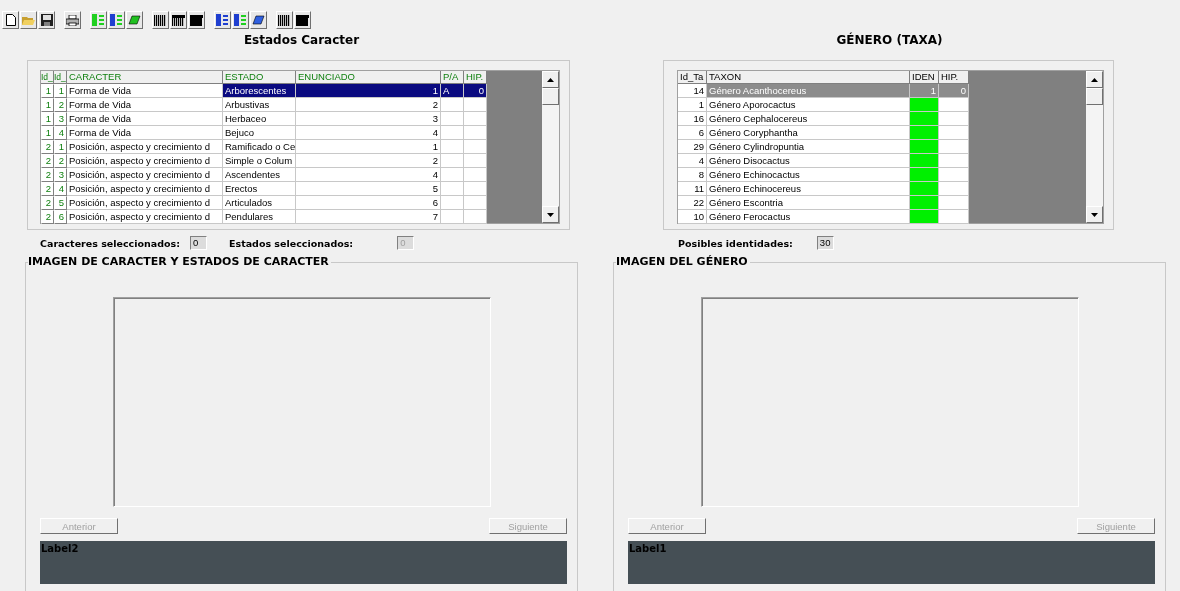 This screenshot has width=1180, height=591. Describe the element at coordinates (452, 77) in the screenshot. I see `column-header: P/A` at that location.